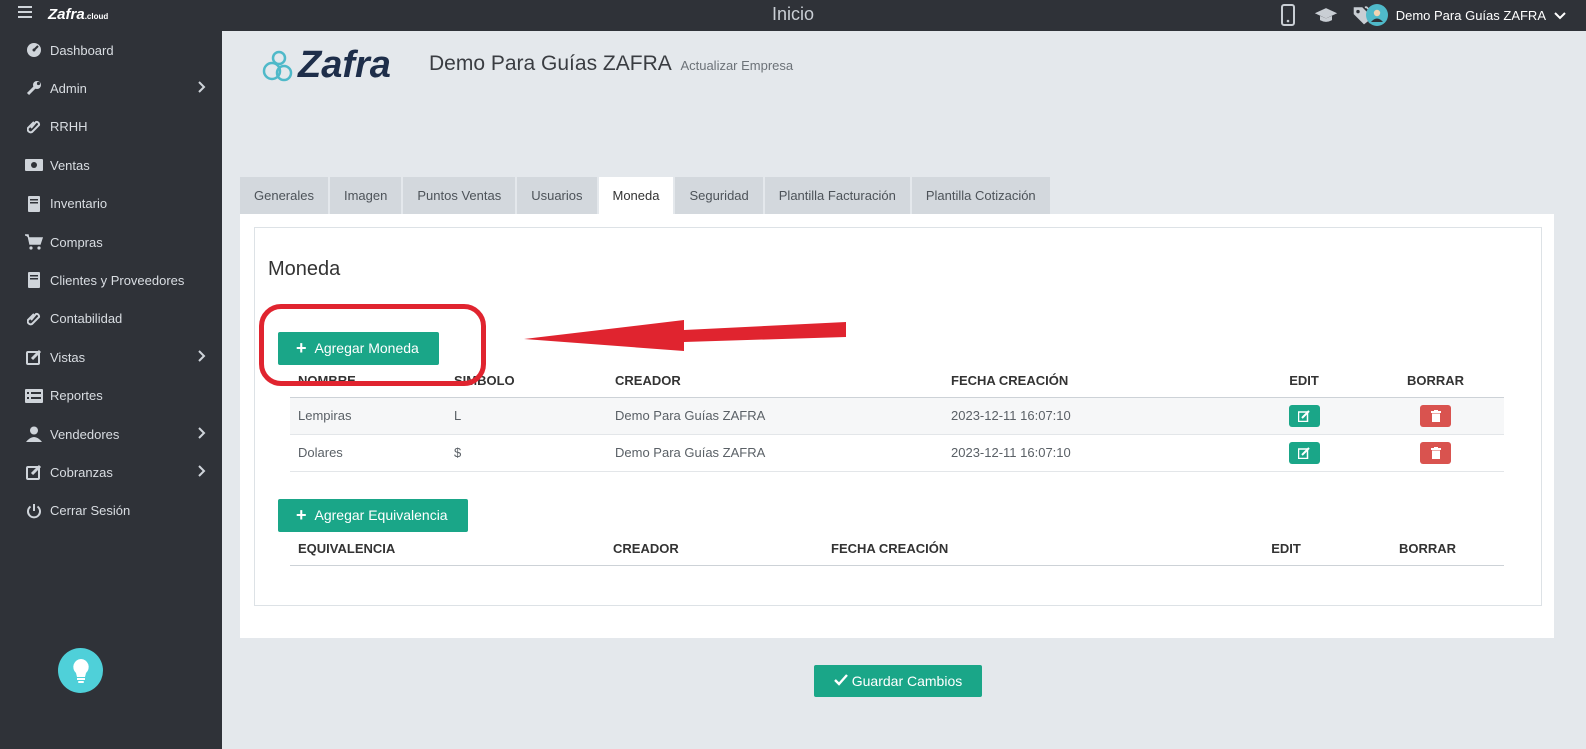 The image size is (1586, 749). I want to click on save-changes-label: Guardar Cambios, so click(907, 681).